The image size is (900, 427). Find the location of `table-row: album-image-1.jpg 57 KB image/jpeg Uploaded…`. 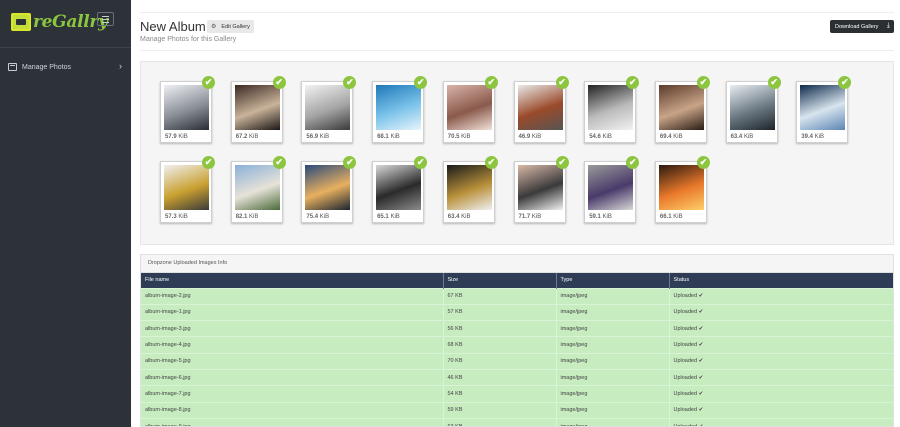

table-row: album-image-1.jpg 57 KB image/jpeg Uploaded… is located at coordinates (517, 312).